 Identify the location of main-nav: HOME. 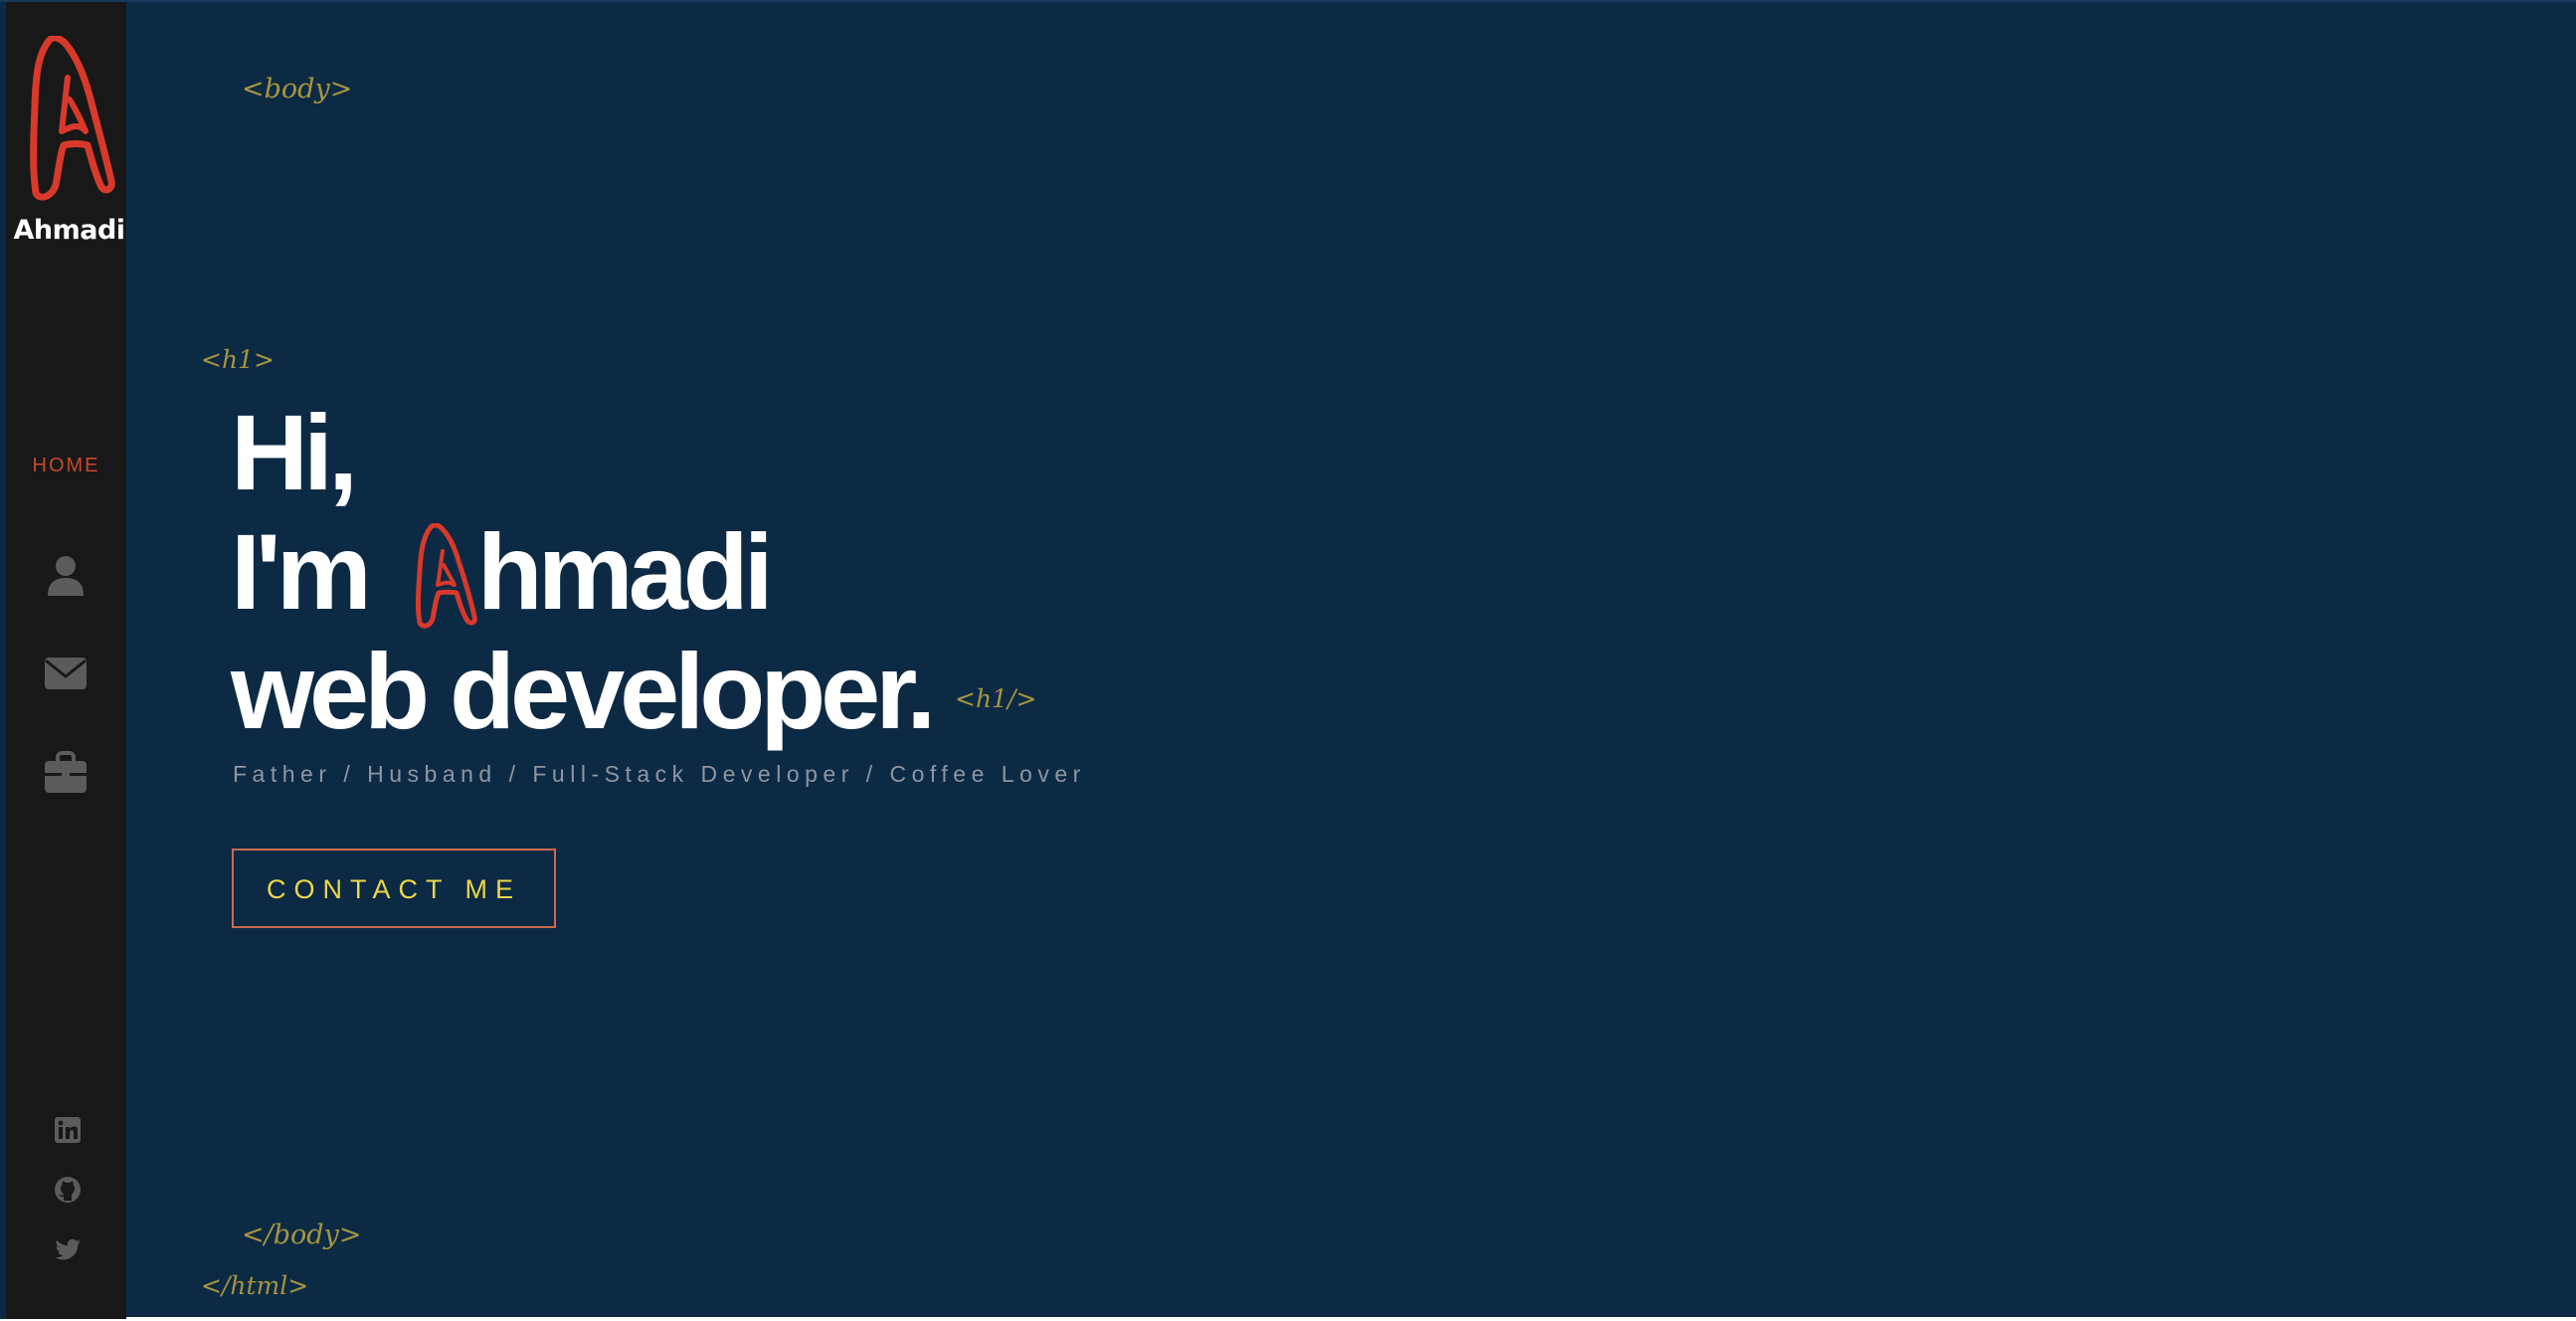
(66, 624).